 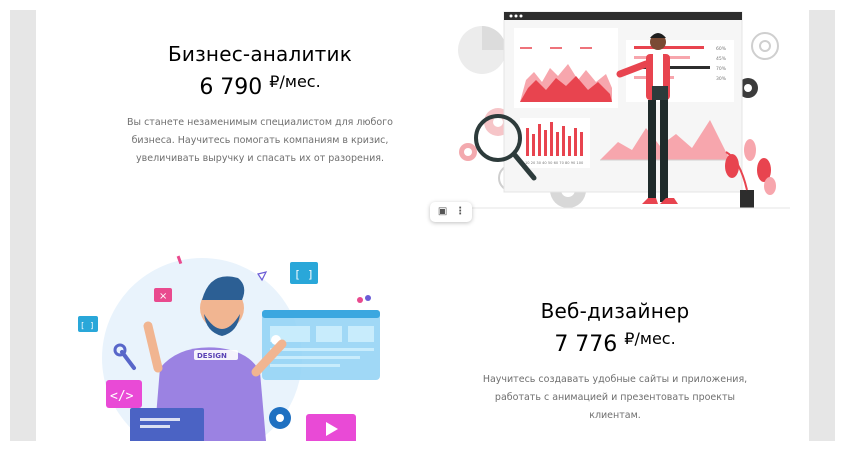 What do you see at coordinates (721, 69) in the screenshot?
I see `legend-value: 70%` at bounding box center [721, 69].